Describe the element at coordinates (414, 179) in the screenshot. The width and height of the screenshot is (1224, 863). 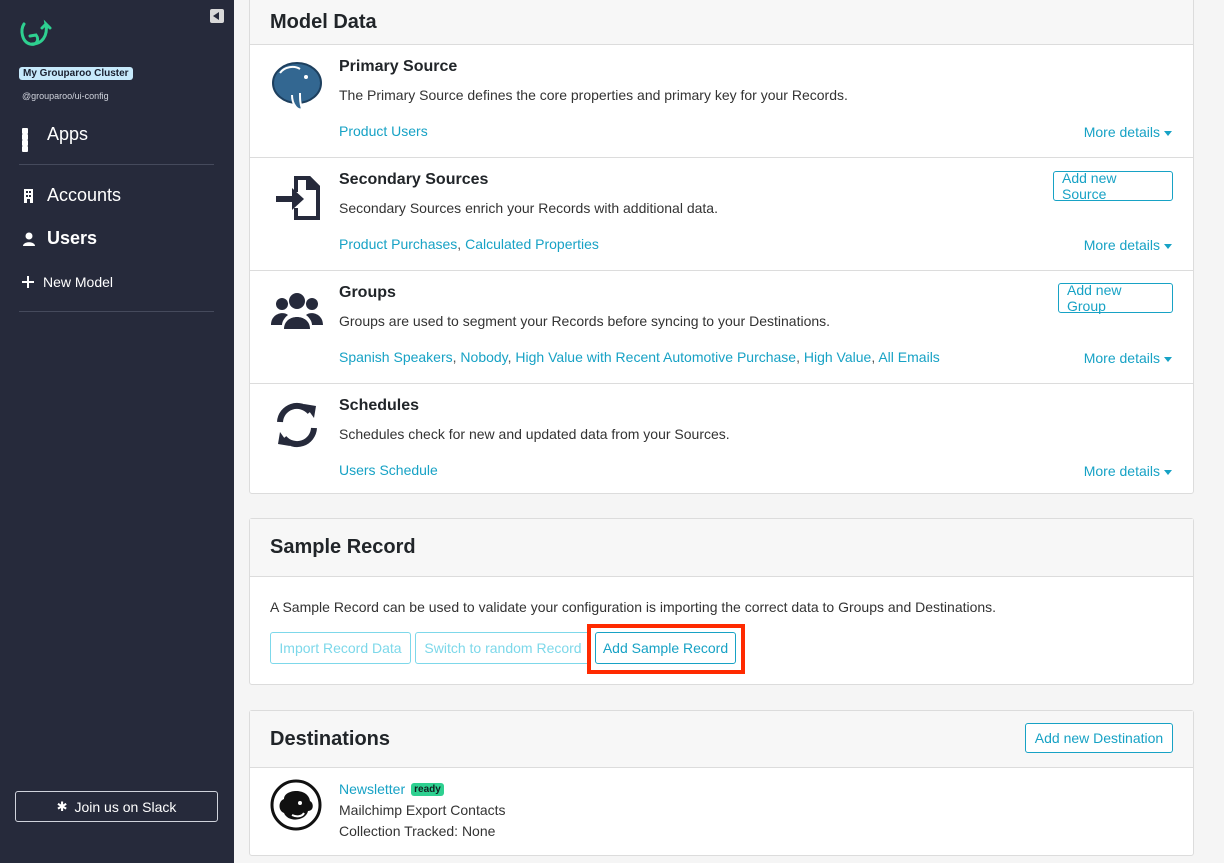
I see `row-title: Secondary Sources` at that location.